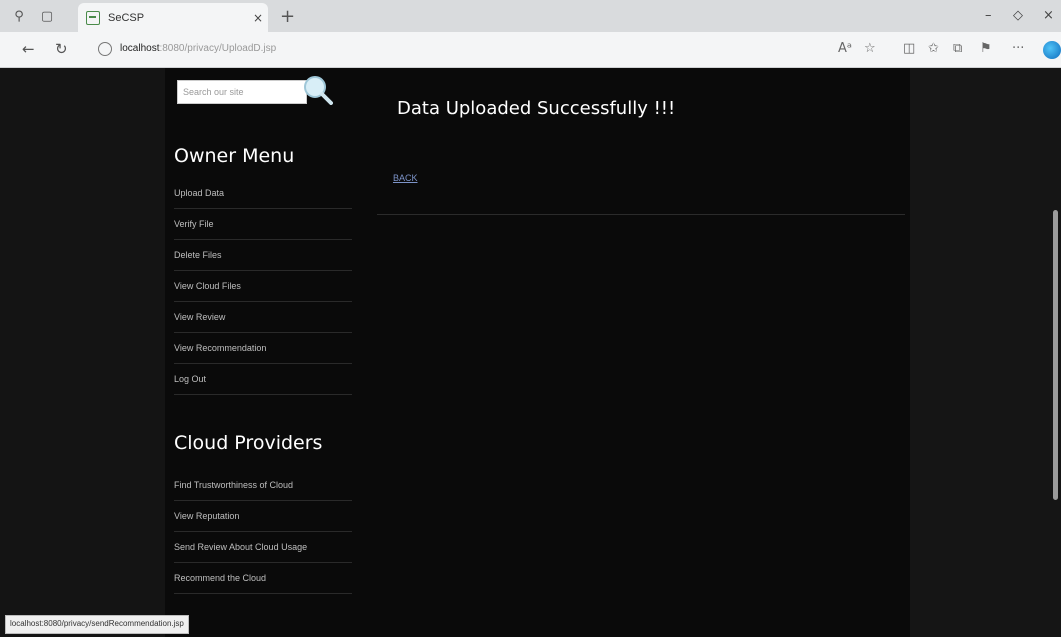 The image size is (1061, 637). What do you see at coordinates (536, 108) in the screenshot?
I see `page-title: Data Uploaded Successfully !!!` at bounding box center [536, 108].